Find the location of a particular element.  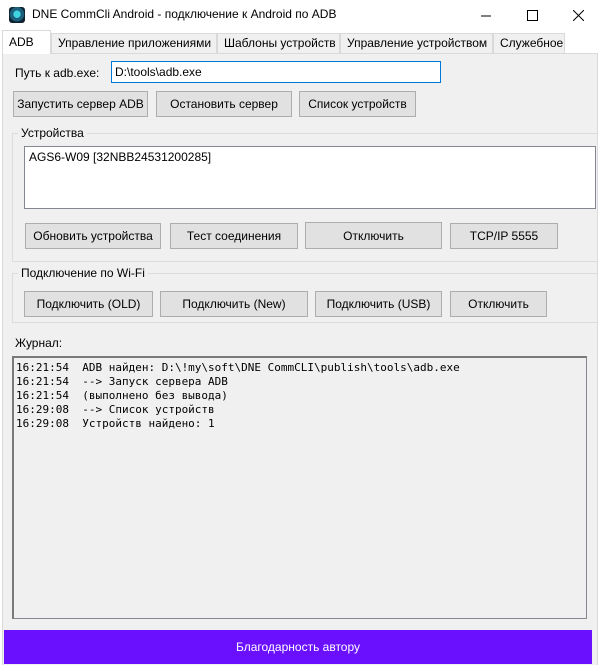

log-label: Журнал: is located at coordinates (39, 343).